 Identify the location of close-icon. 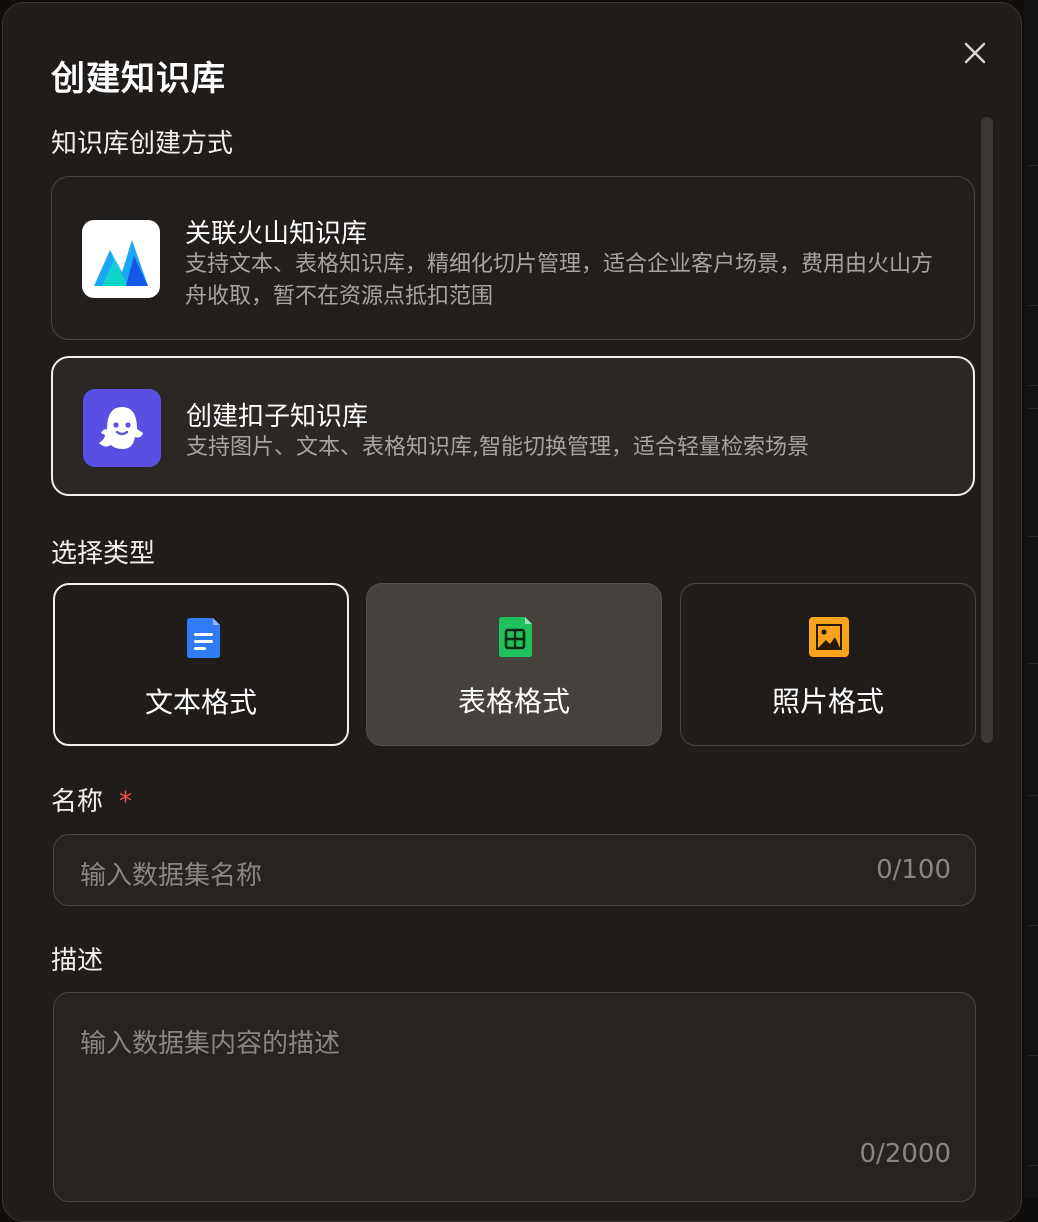
(975, 53).